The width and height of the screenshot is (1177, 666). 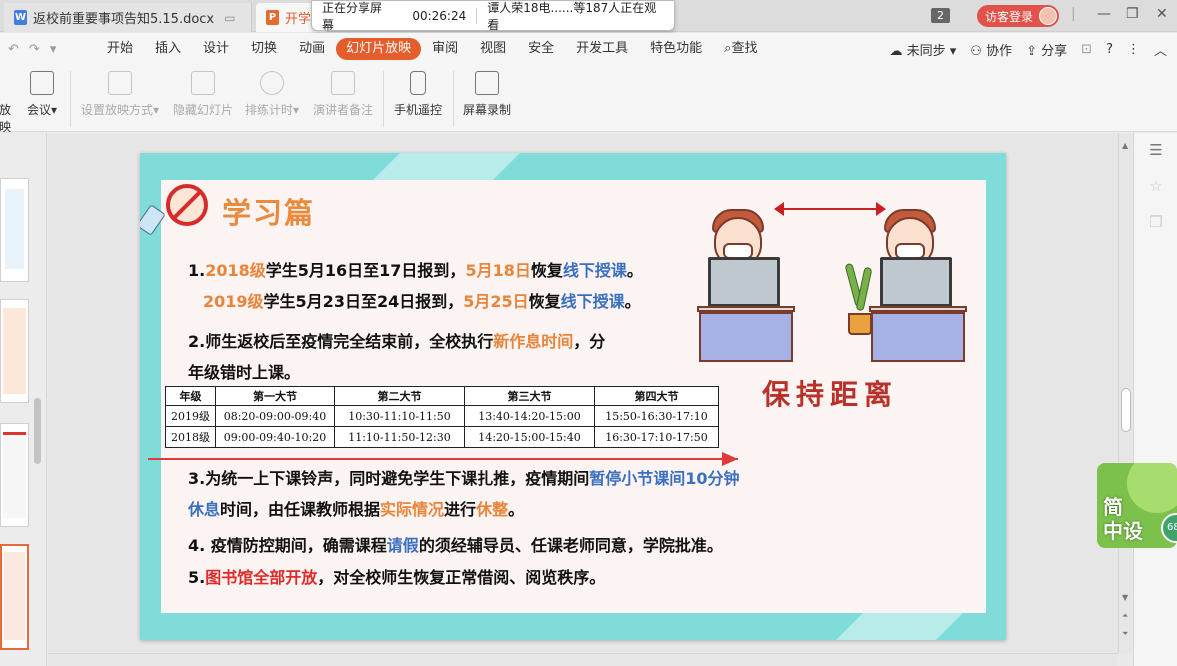 What do you see at coordinates (664, 478) in the screenshot?
I see `highlight-blue: 暂停小节课间10分钟` at bounding box center [664, 478].